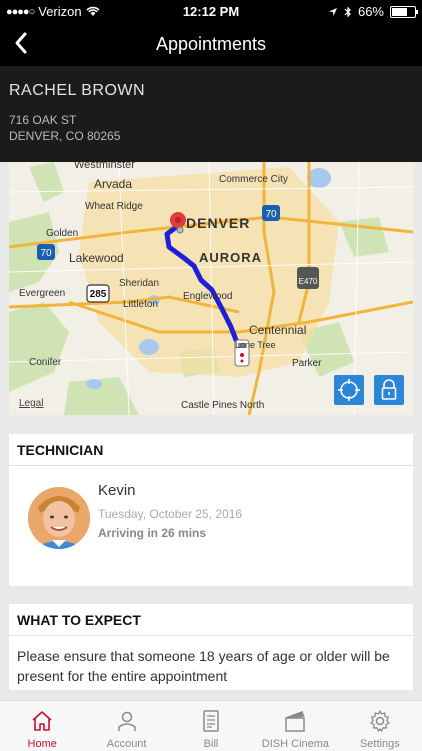  What do you see at coordinates (59, 518) in the screenshot?
I see `technician-avatar` at bounding box center [59, 518].